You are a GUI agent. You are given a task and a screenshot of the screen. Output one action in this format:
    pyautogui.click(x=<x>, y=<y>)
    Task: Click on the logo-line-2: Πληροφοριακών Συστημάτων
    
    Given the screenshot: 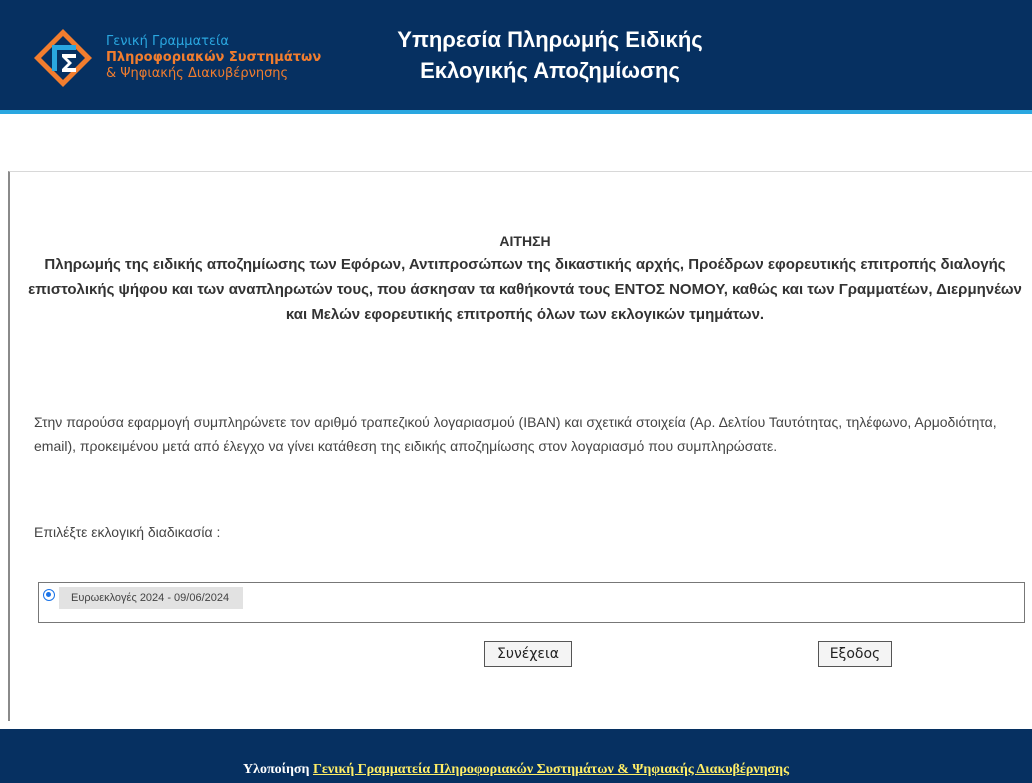 What is the action you would take?
    pyautogui.click(x=214, y=57)
    